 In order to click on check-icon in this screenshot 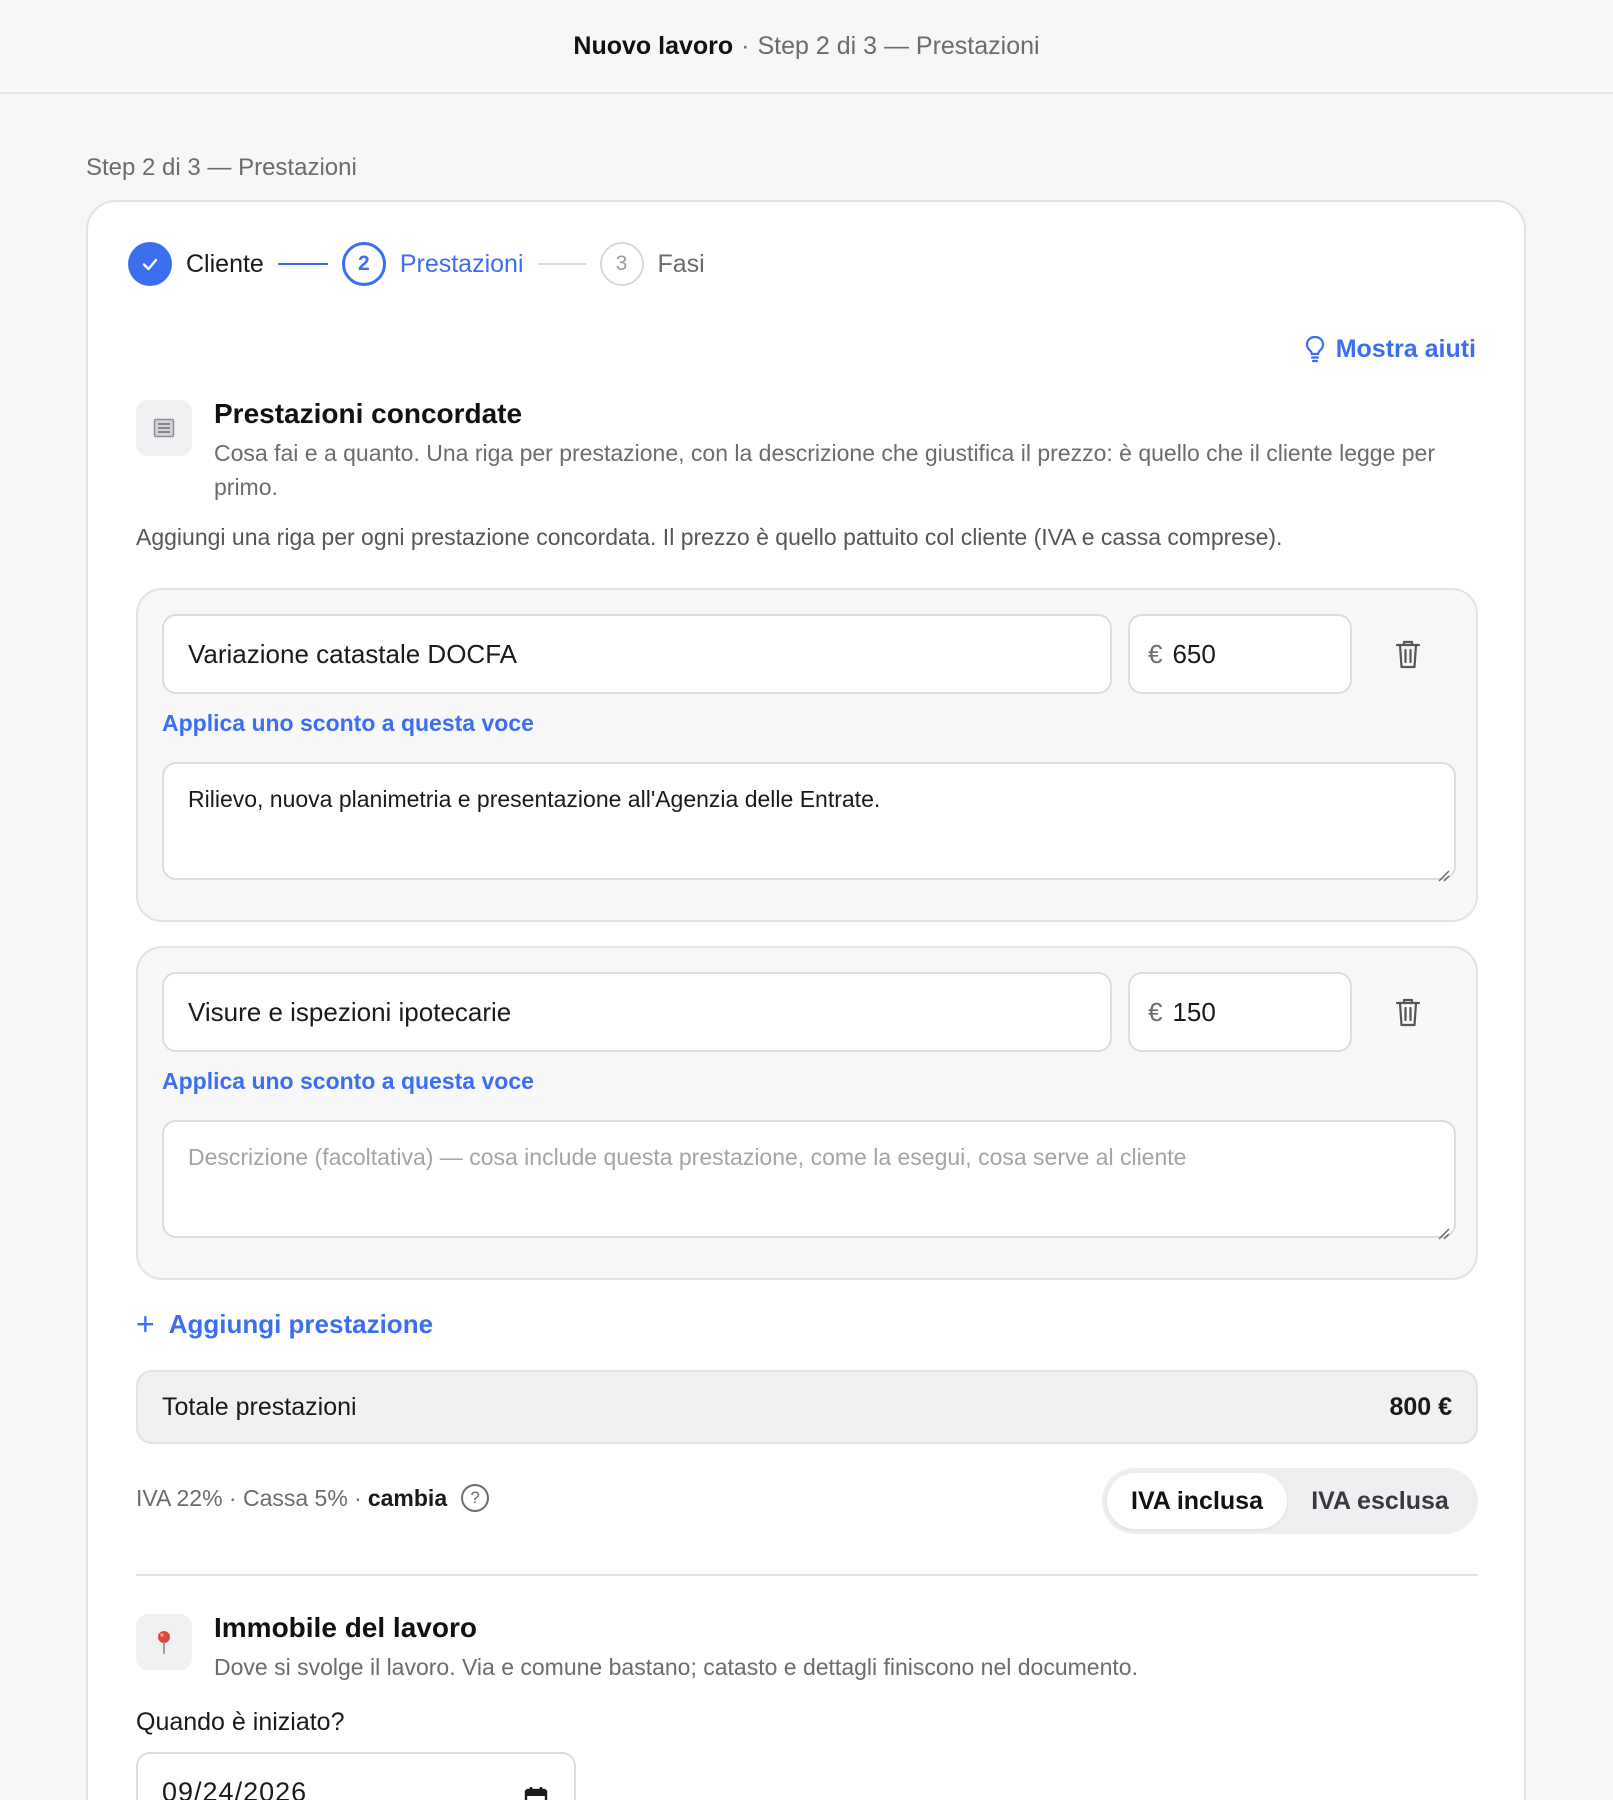, I will do `click(150, 264)`.